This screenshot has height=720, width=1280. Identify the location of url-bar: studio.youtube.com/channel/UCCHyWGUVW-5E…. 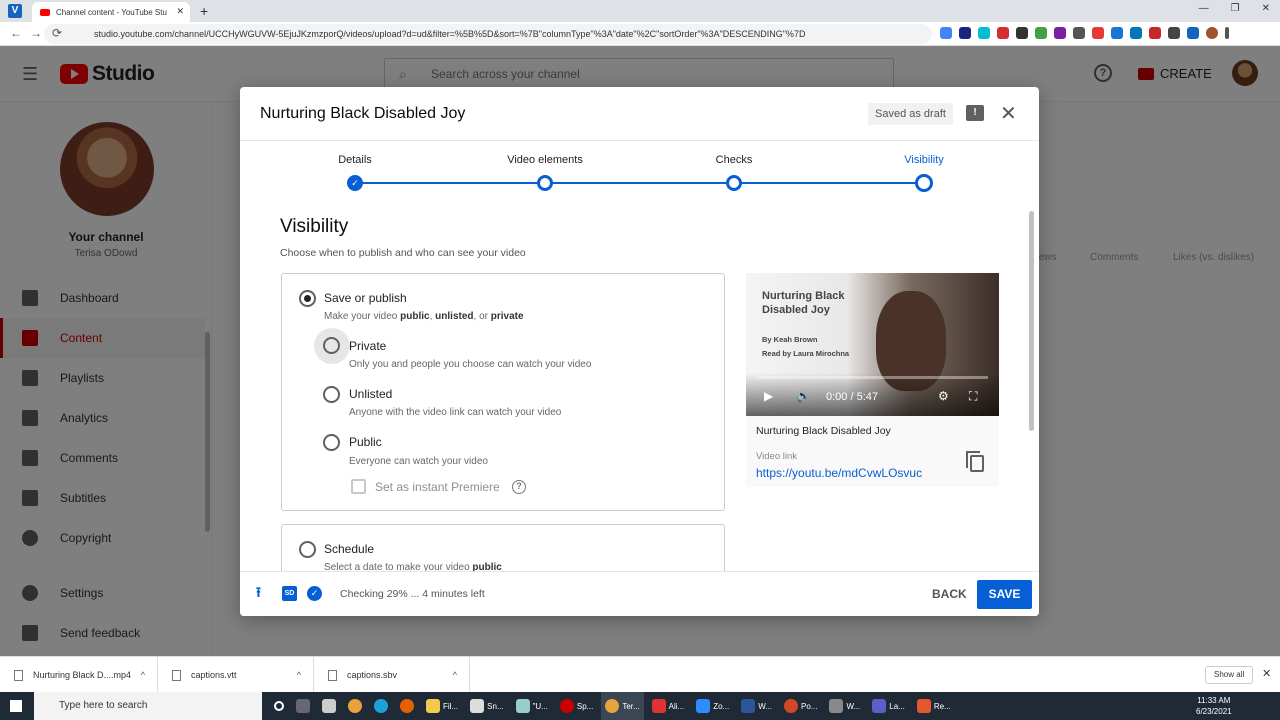
(488, 34).